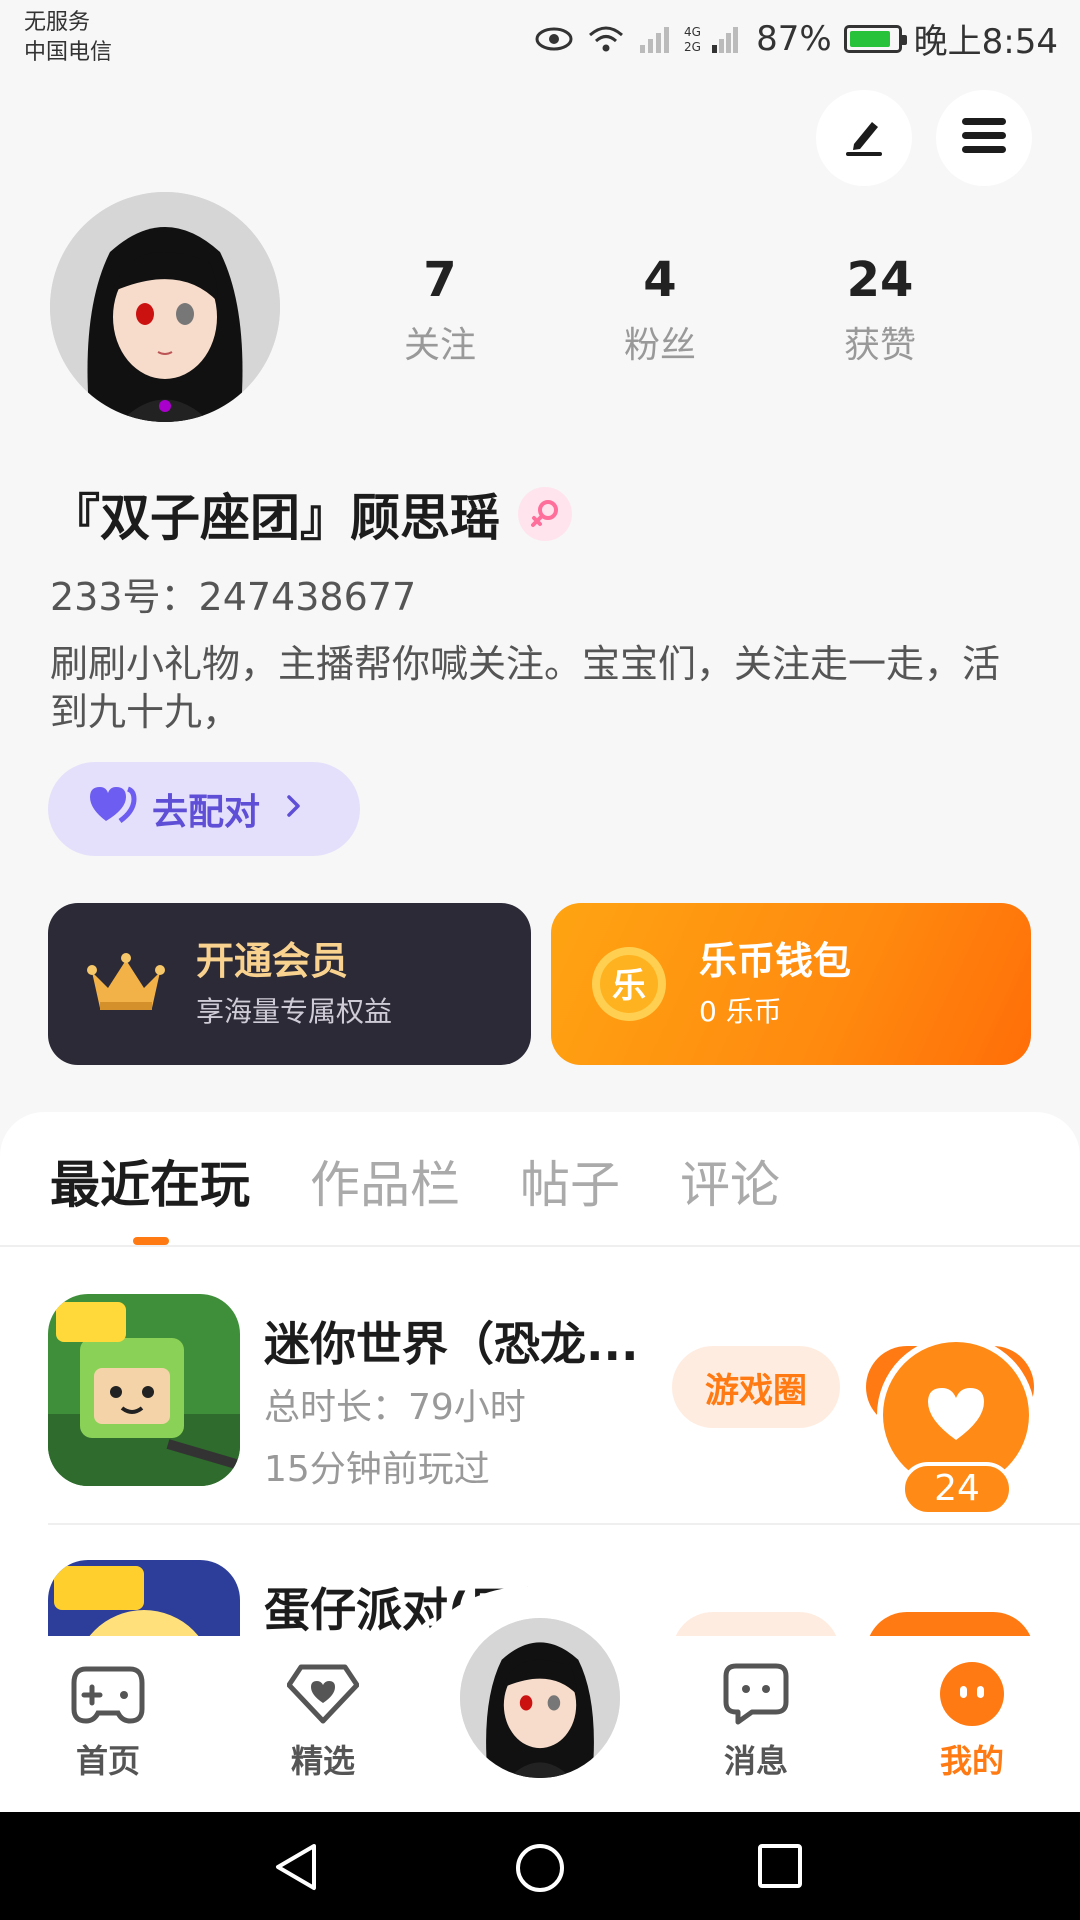  I want to click on hamburger-icon, so click(984, 138).